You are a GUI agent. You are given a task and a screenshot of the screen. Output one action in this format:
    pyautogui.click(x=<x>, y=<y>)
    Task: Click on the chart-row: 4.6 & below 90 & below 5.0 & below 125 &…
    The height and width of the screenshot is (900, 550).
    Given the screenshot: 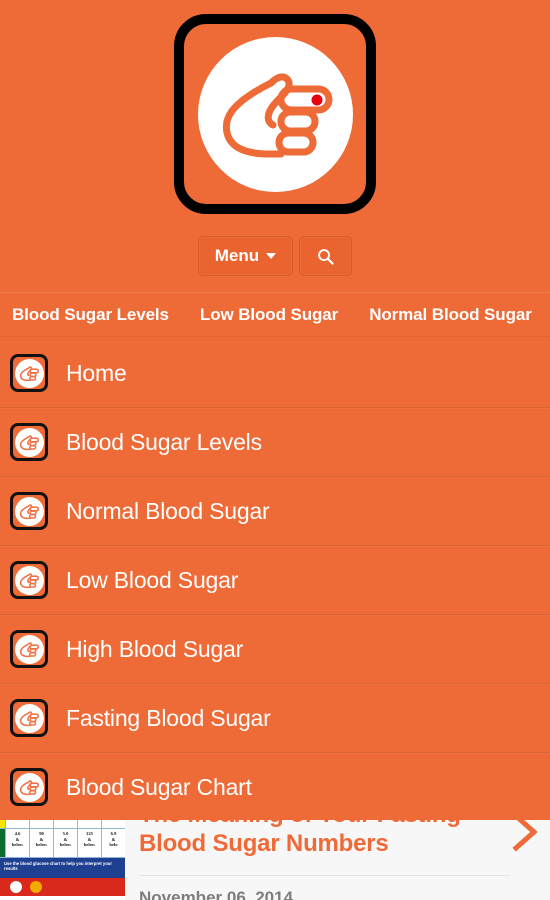 What is the action you would take?
    pyautogui.click(x=62, y=843)
    